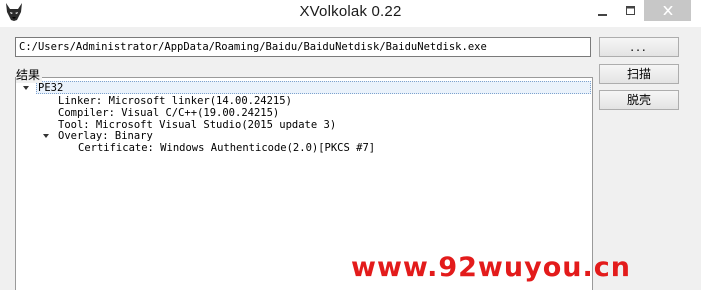  I want to click on unpack-button: 脱壳, so click(639, 100).